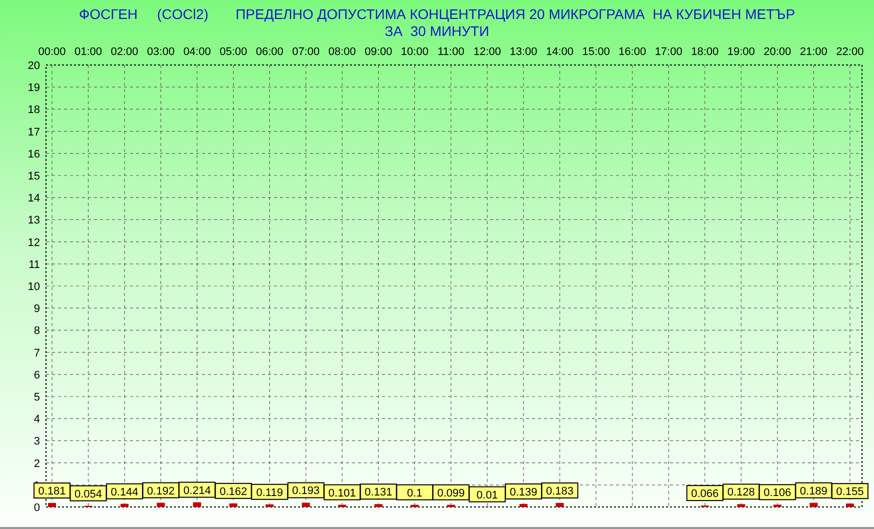 The height and width of the screenshot is (529, 874). Describe the element at coordinates (197, 490) in the screenshot. I see `value-label: 0.214` at that location.